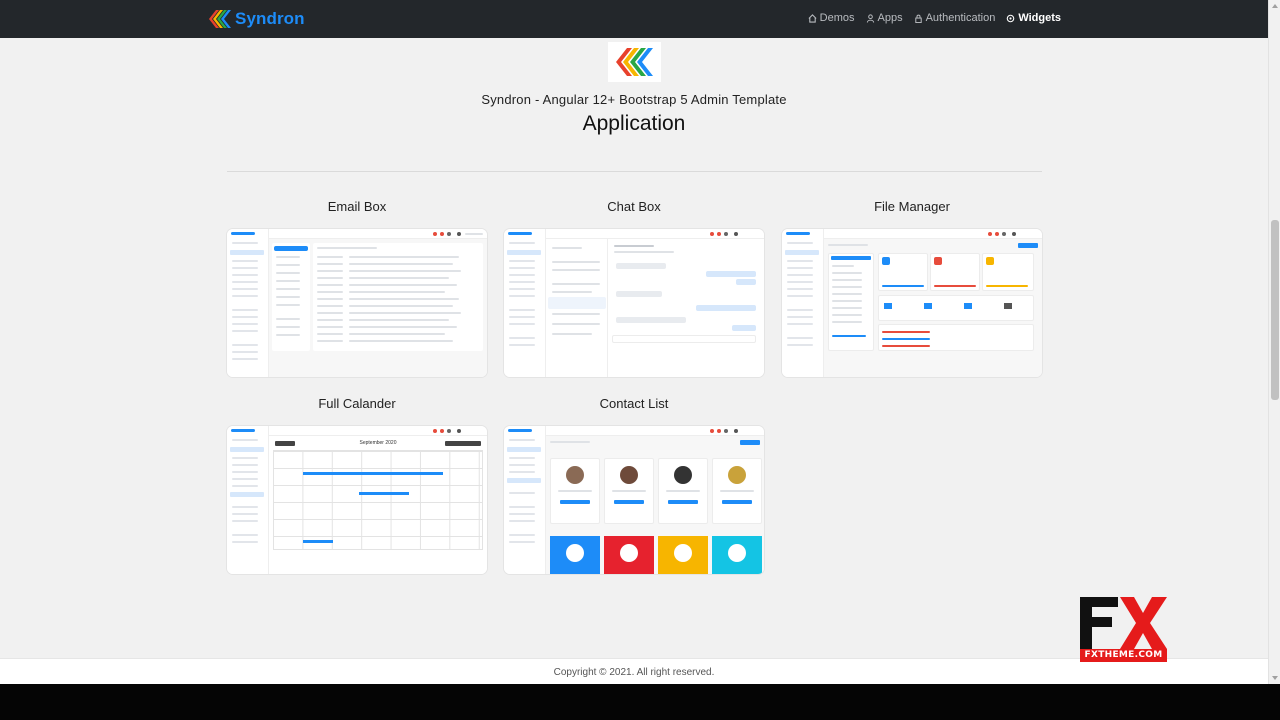 The image size is (1280, 720). I want to click on card-full-calendar: Full Calander September 2020, so click(357, 485).